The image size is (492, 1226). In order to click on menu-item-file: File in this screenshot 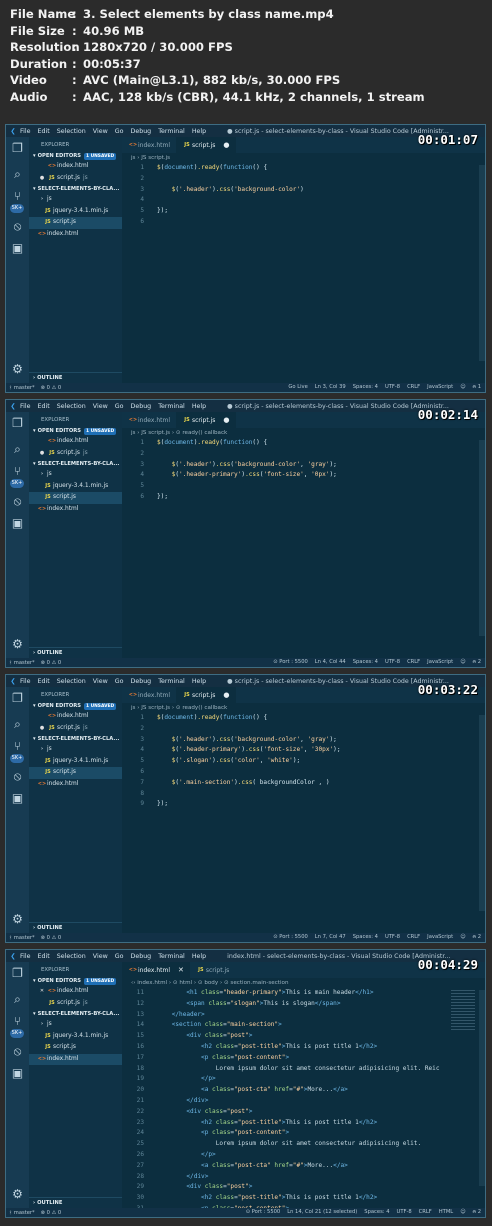, I will do `click(25, 681)`.